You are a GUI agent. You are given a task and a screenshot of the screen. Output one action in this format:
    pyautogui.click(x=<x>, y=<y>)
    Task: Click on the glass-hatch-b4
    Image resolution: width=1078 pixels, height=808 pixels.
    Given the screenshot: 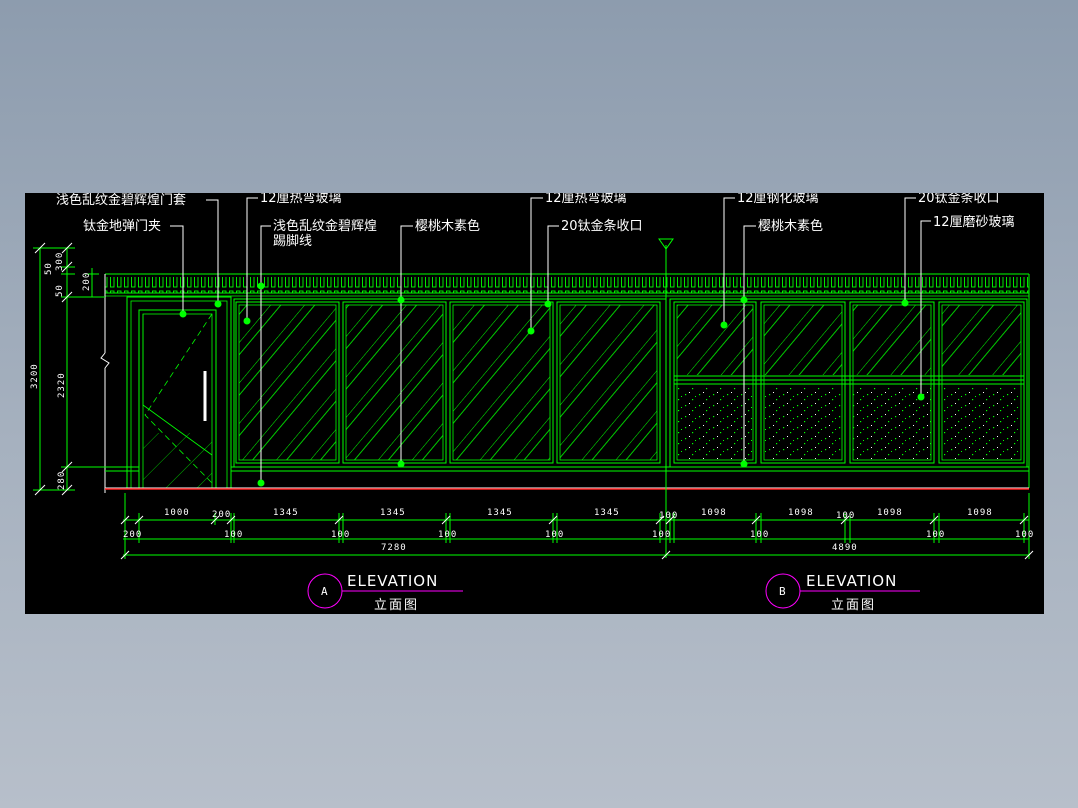 What is the action you would take?
    pyautogui.click(x=981, y=340)
    